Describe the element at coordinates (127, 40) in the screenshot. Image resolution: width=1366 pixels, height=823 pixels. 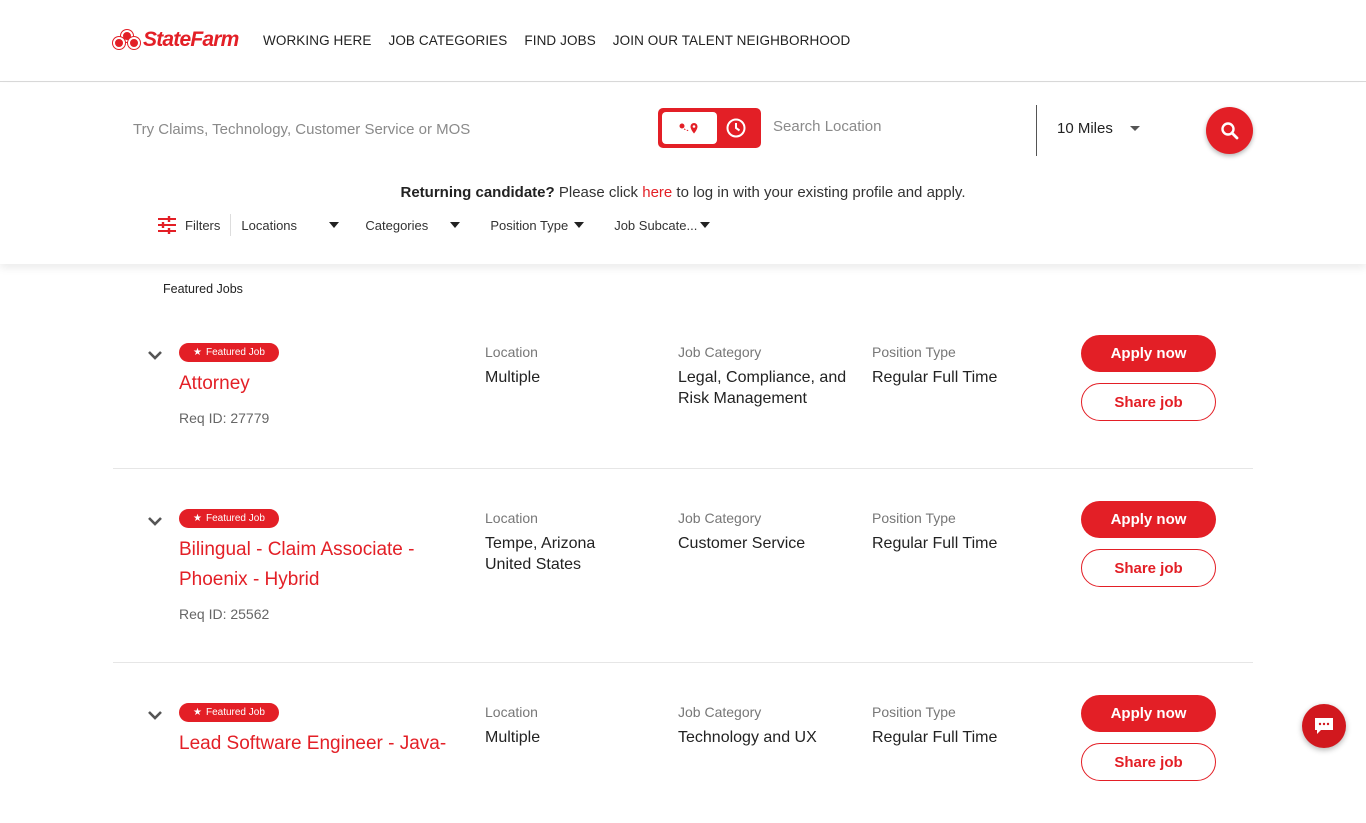
I see `logo-ovals-icon` at that location.